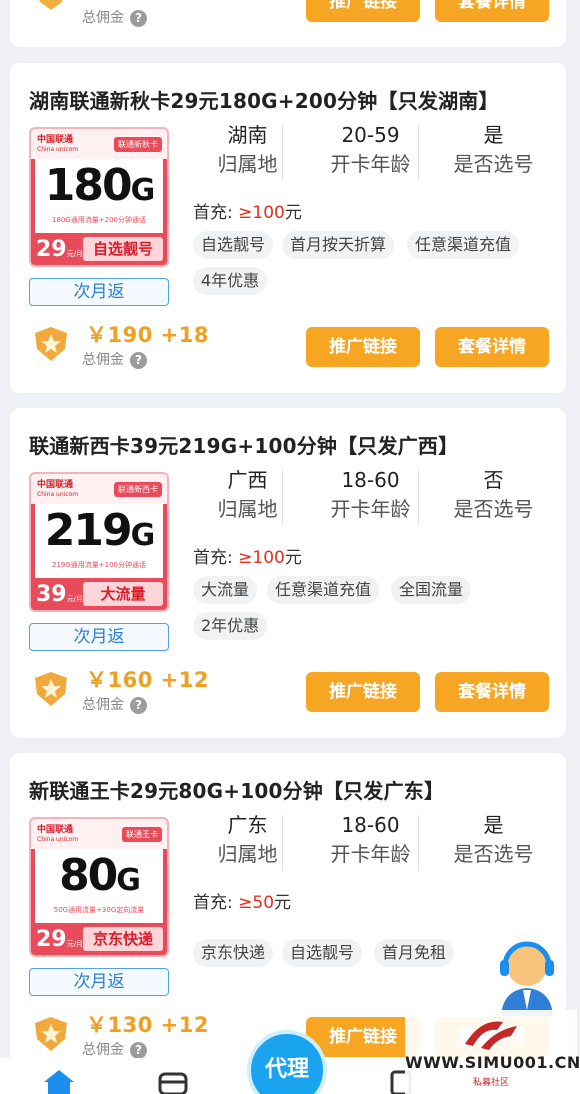  Describe the element at coordinates (230, 281) in the screenshot. I see `feature-tag: 4年优惠` at that location.